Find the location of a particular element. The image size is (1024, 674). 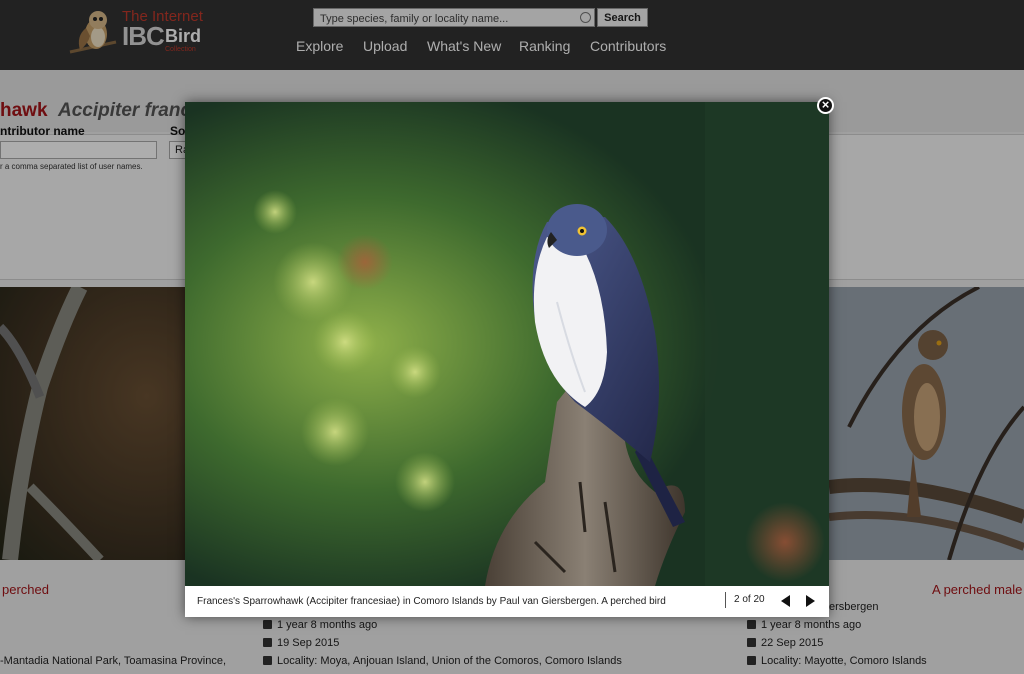

triangle-left-icon is located at coordinates (786, 601).